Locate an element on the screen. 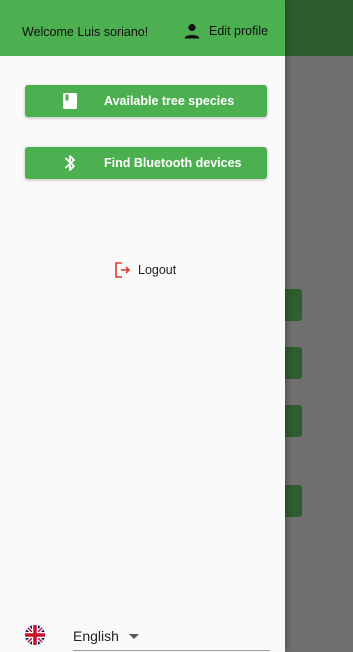 The height and width of the screenshot is (652, 353). logout-button: Logout is located at coordinates (145, 270).